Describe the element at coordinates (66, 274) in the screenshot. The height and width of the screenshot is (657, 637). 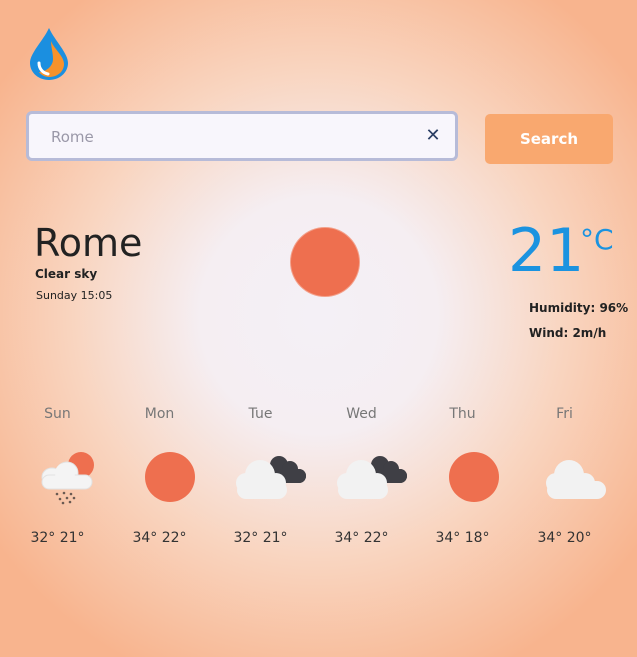
I see `weather-condition: Clear sky` at that location.